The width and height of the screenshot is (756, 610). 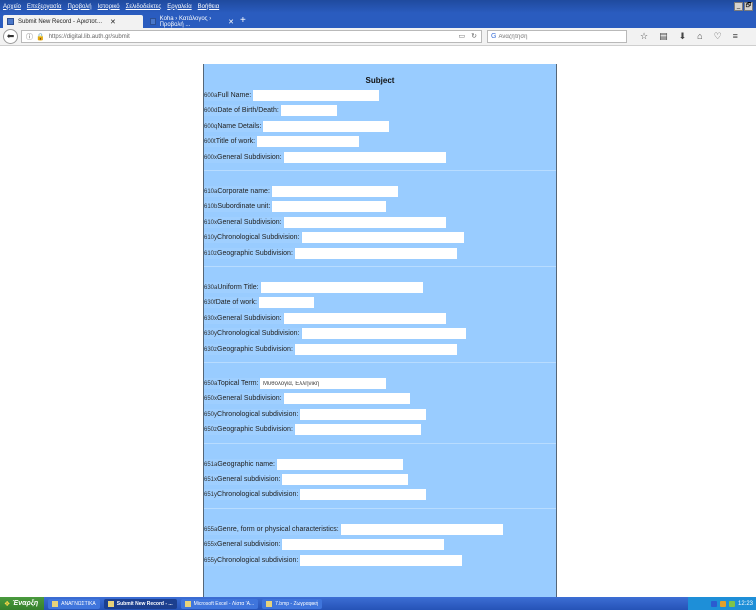 What do you see at coordinates (286, 303) in the screenshot?
I see `field-input-630f` at bounding box center [286, 303].